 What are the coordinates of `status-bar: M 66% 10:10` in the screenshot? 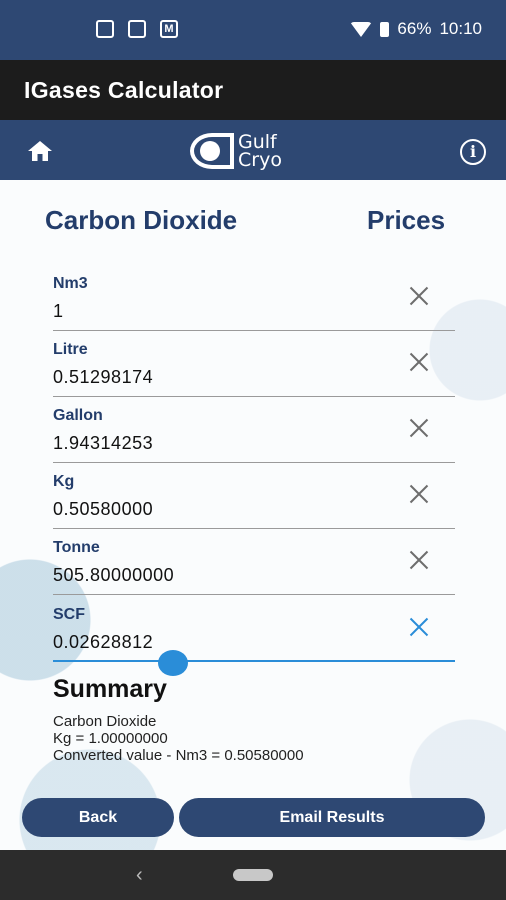 It's located at (253, 30).